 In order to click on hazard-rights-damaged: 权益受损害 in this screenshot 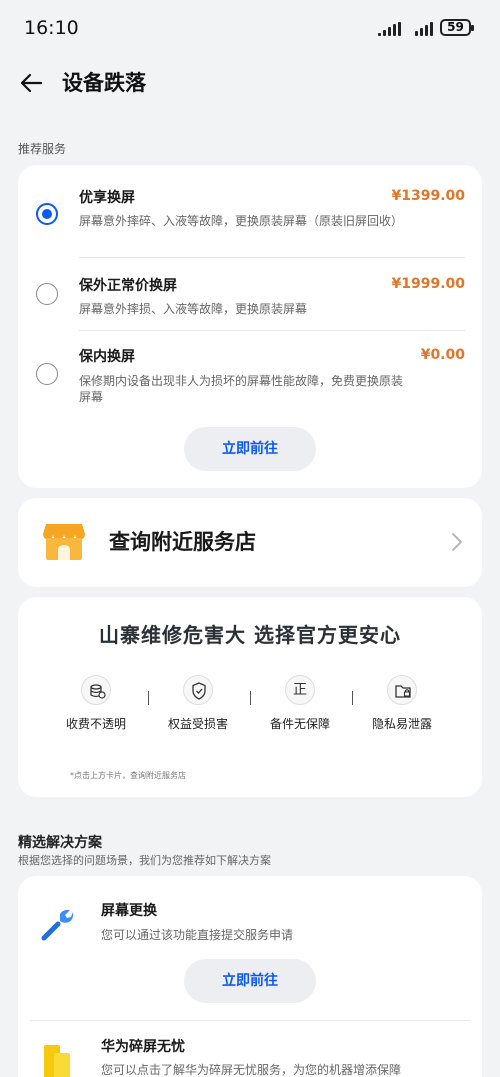, I will do `click(198, 703)`.